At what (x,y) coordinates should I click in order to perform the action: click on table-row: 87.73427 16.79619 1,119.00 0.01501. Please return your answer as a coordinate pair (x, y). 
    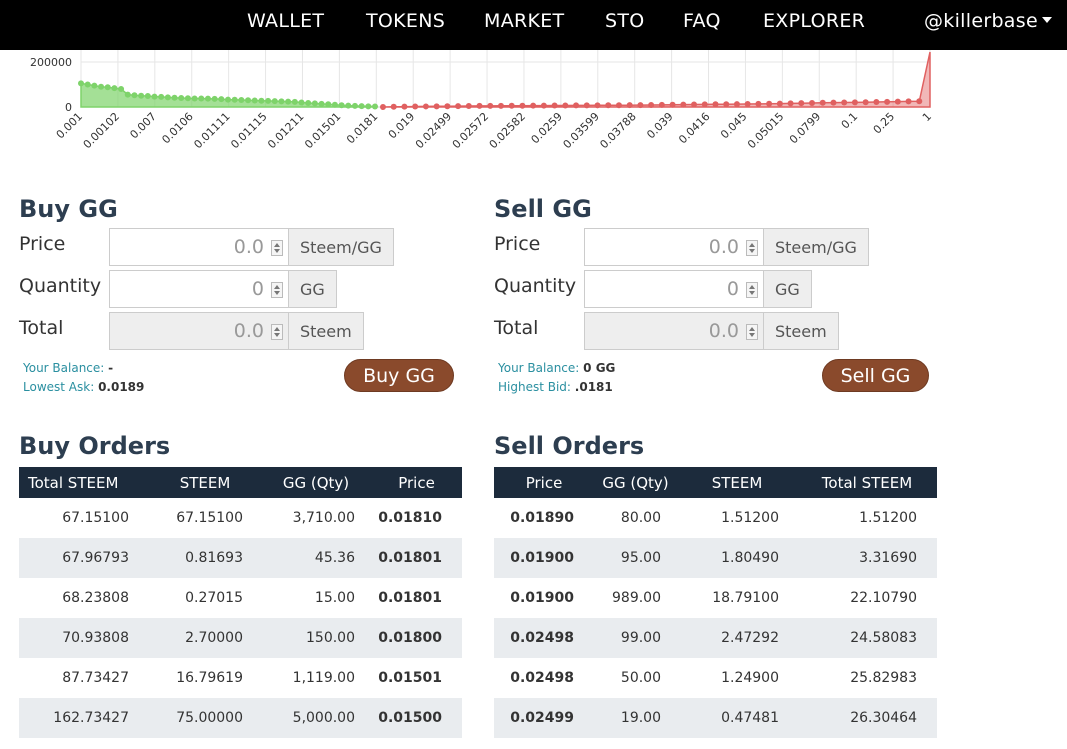
    Looking at the image, I should click on (240, 678).